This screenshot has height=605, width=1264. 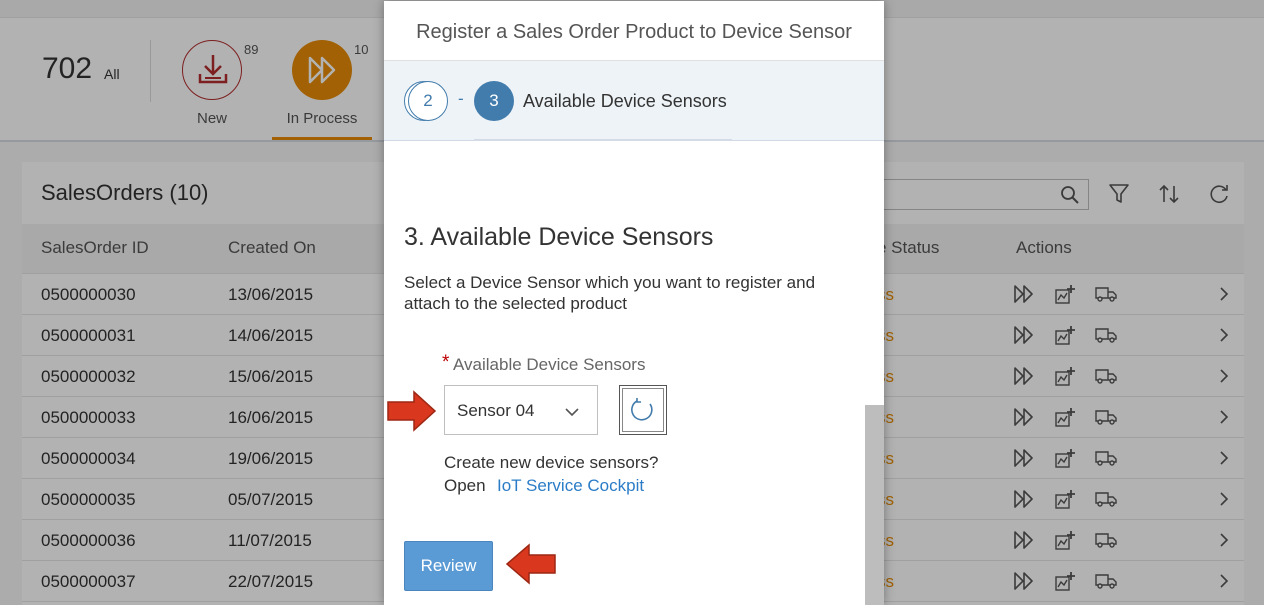 I want to click on device-sensor-select: Sensor 04, so click(x=521, y=410).